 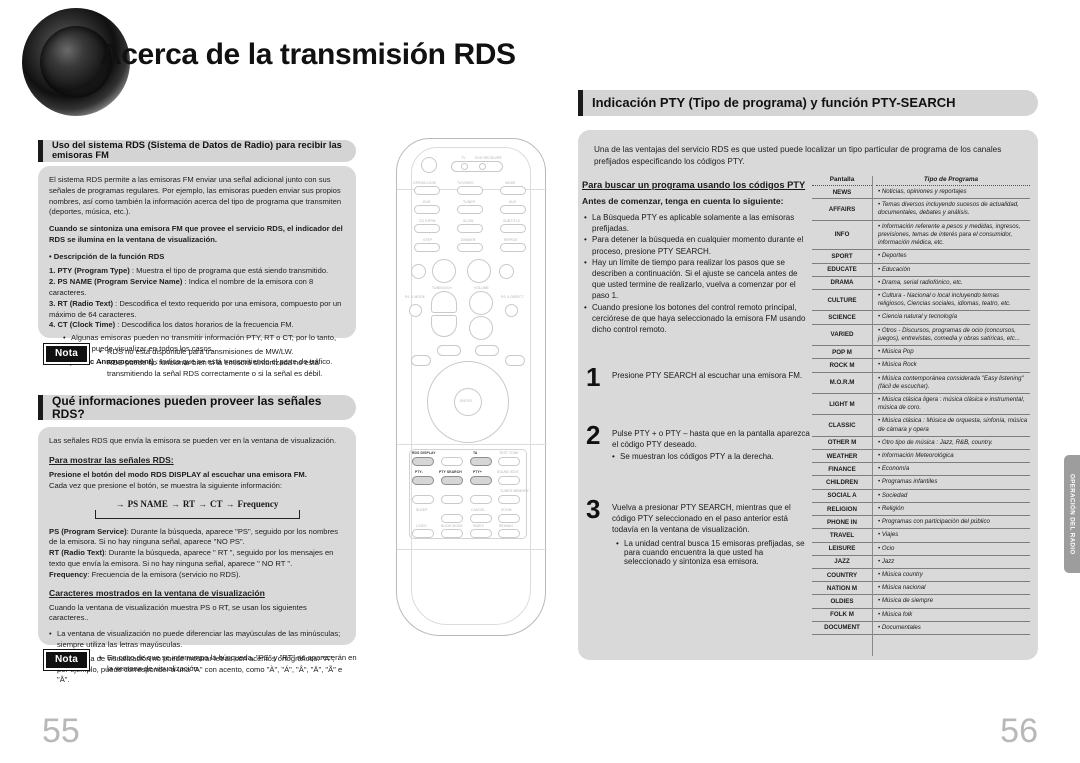 What do you see at coordinates (481, 480) in the screenshot?
I see `pty-plus-button` at bounding box center [481, 480].